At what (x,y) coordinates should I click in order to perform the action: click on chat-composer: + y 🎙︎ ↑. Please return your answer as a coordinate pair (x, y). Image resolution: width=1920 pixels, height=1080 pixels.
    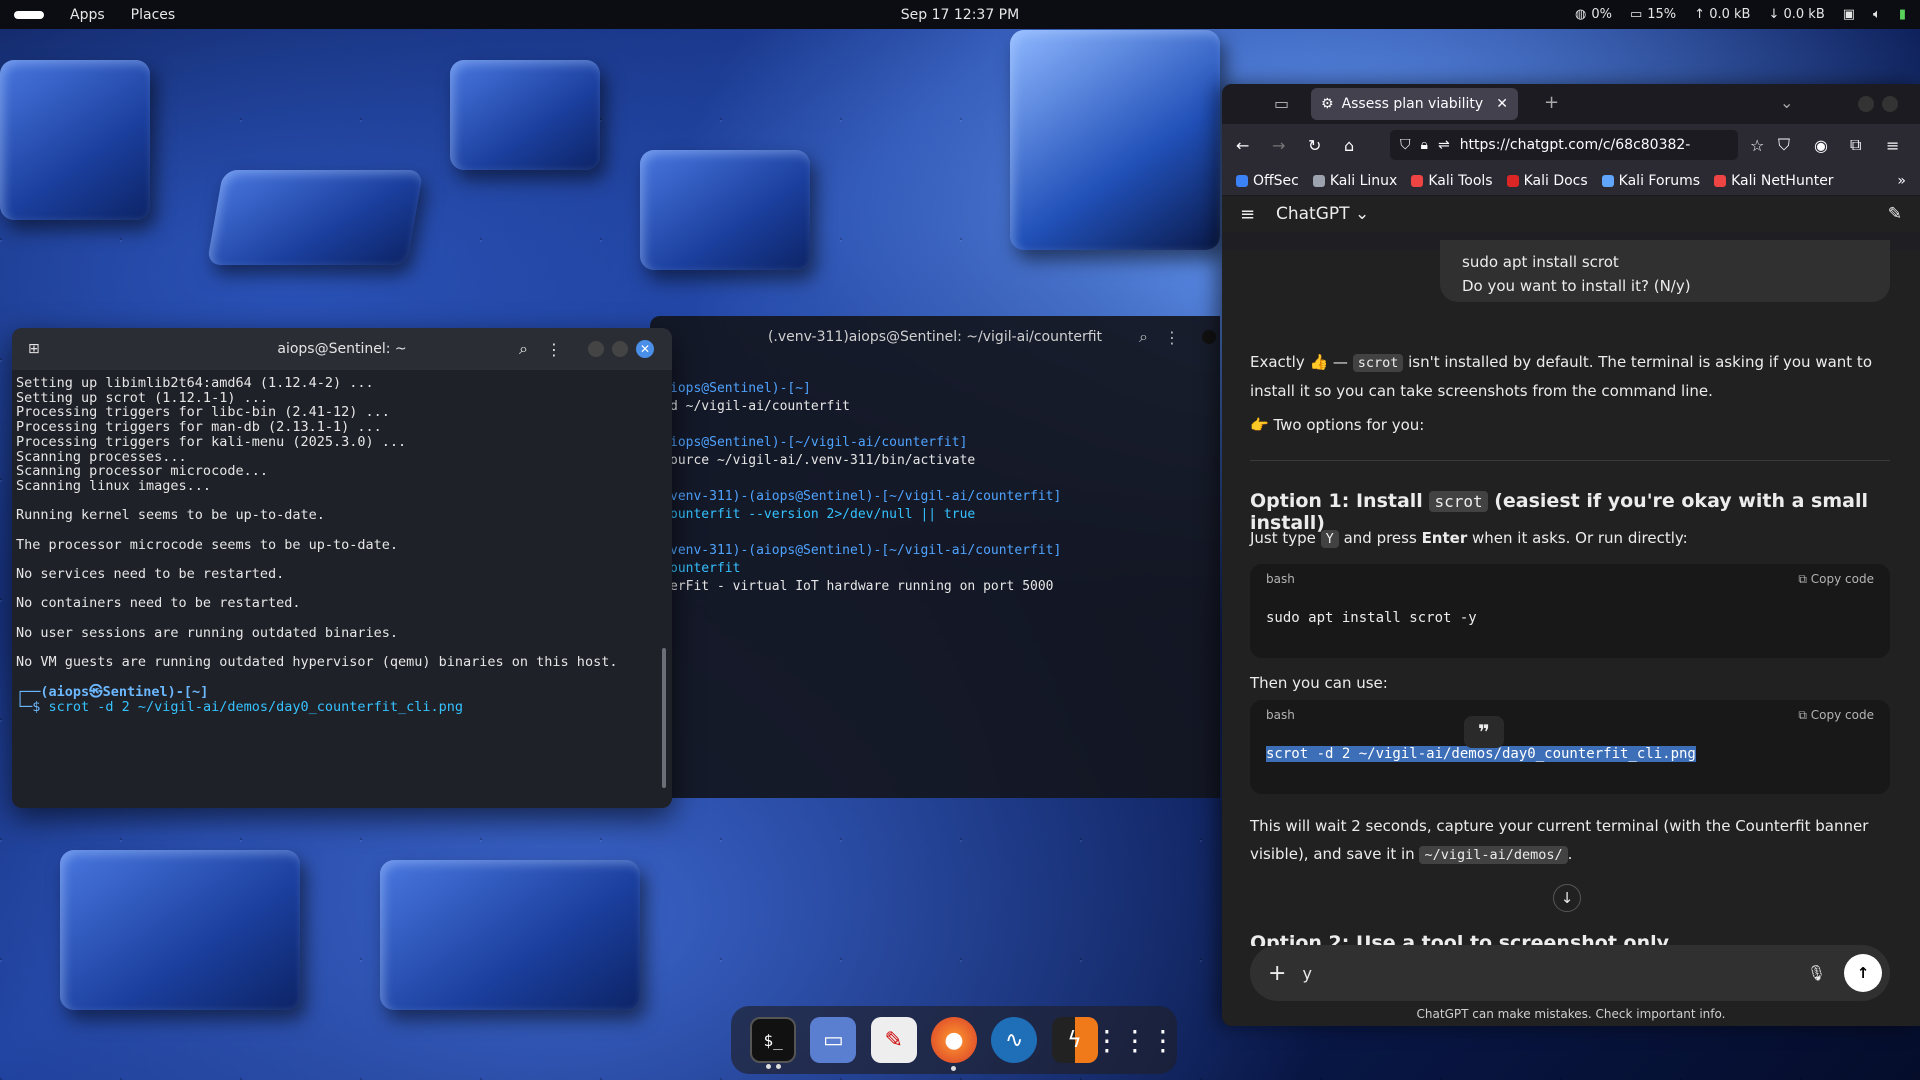
    Looking at the image, I should click on (1570, 973).